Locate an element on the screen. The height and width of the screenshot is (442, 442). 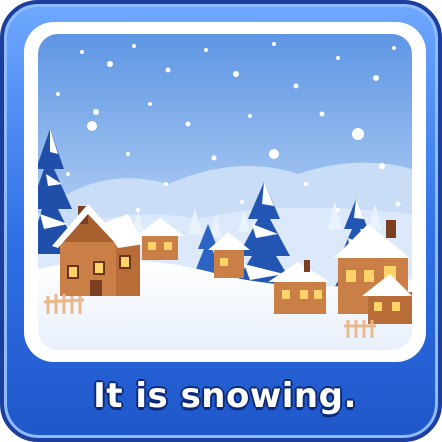
caption: It is snowing. is located at coordinates (223, 396).